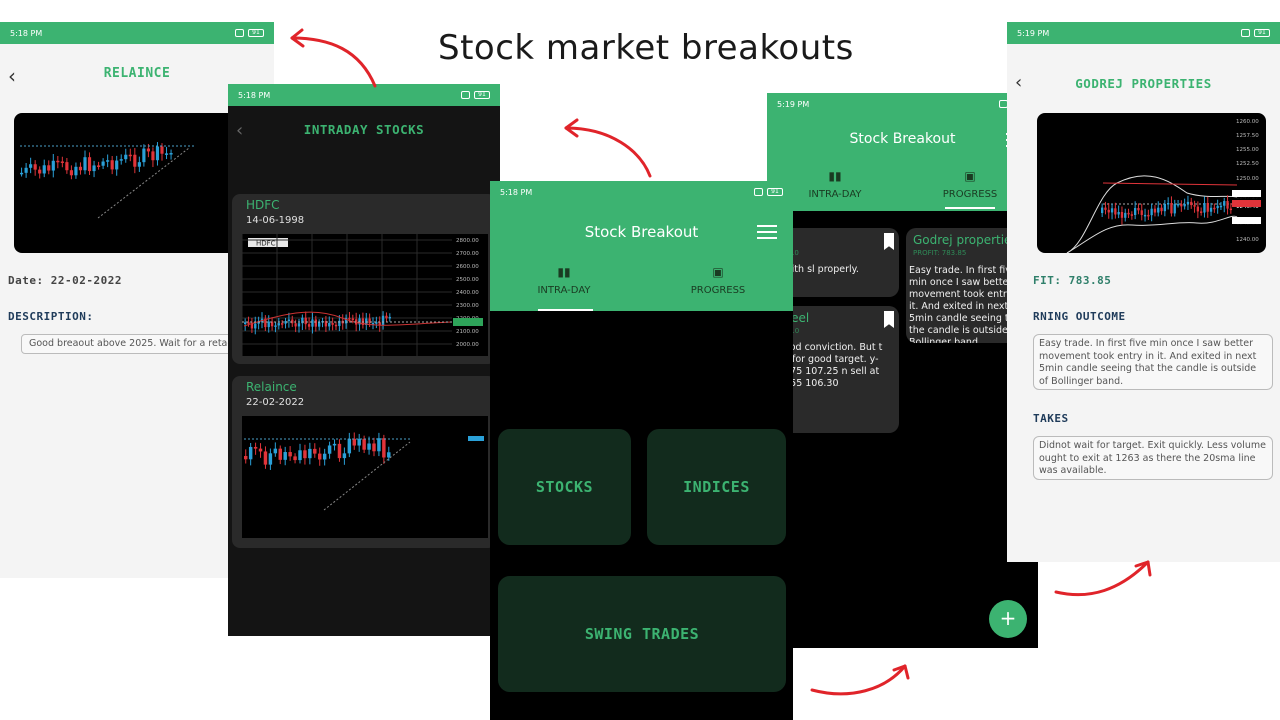  I want to click on stocks-tile: STOCKS, so click(564, 487).